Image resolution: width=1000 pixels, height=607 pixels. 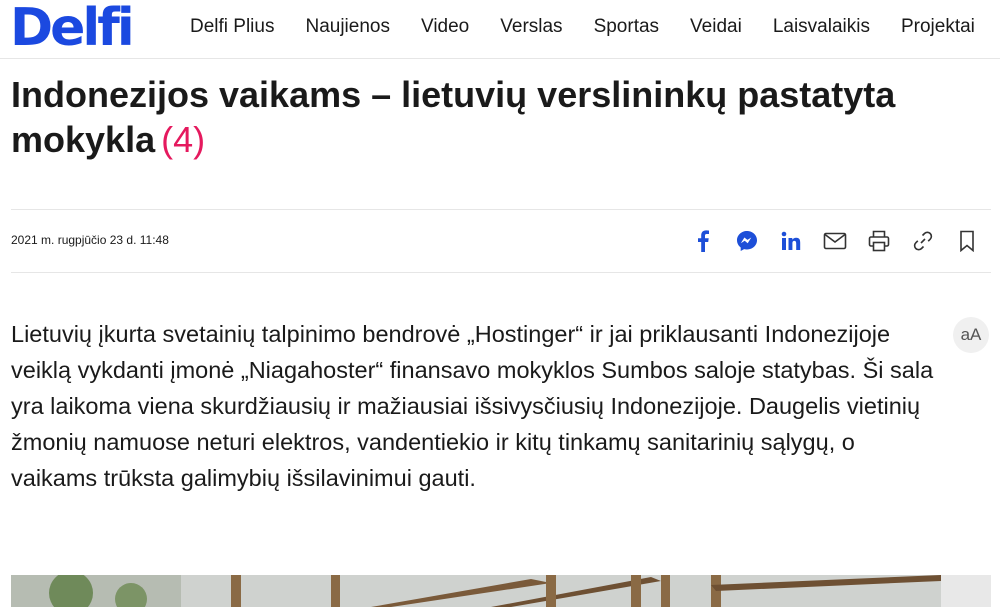 I want to click on comment-count-link: (4), so click(x=183, y=139).